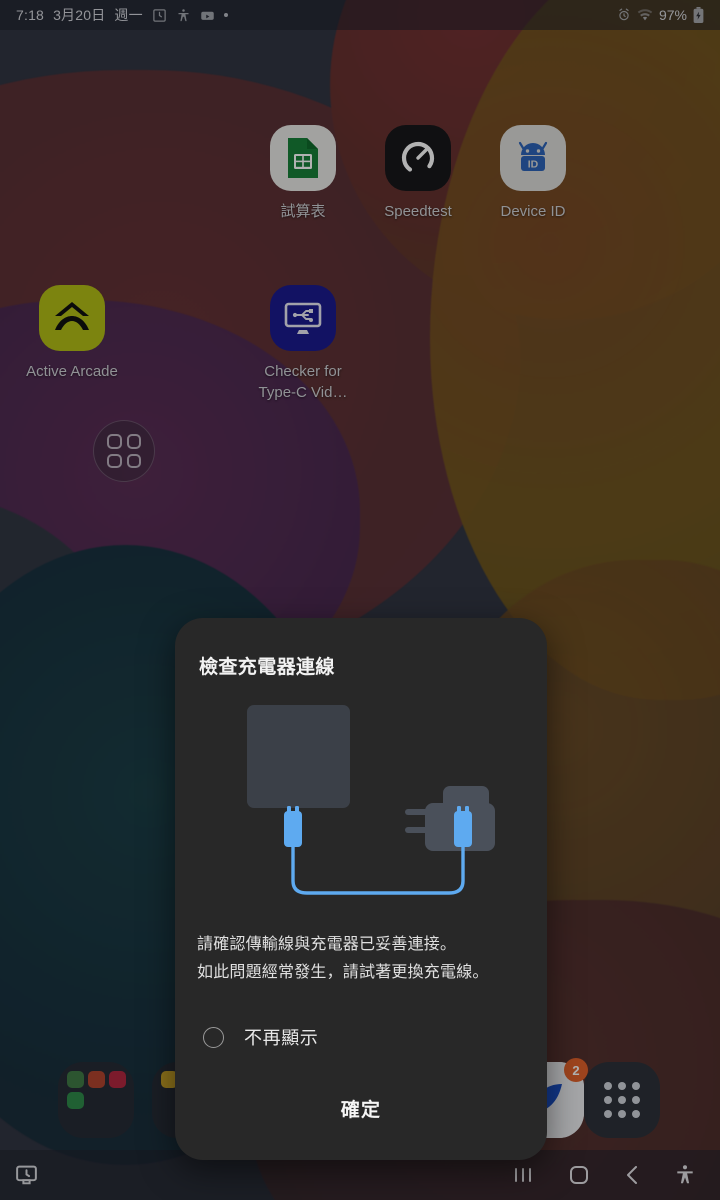 The image size is (720, 1200). I want to click on tablet-device, so click(298, 756).